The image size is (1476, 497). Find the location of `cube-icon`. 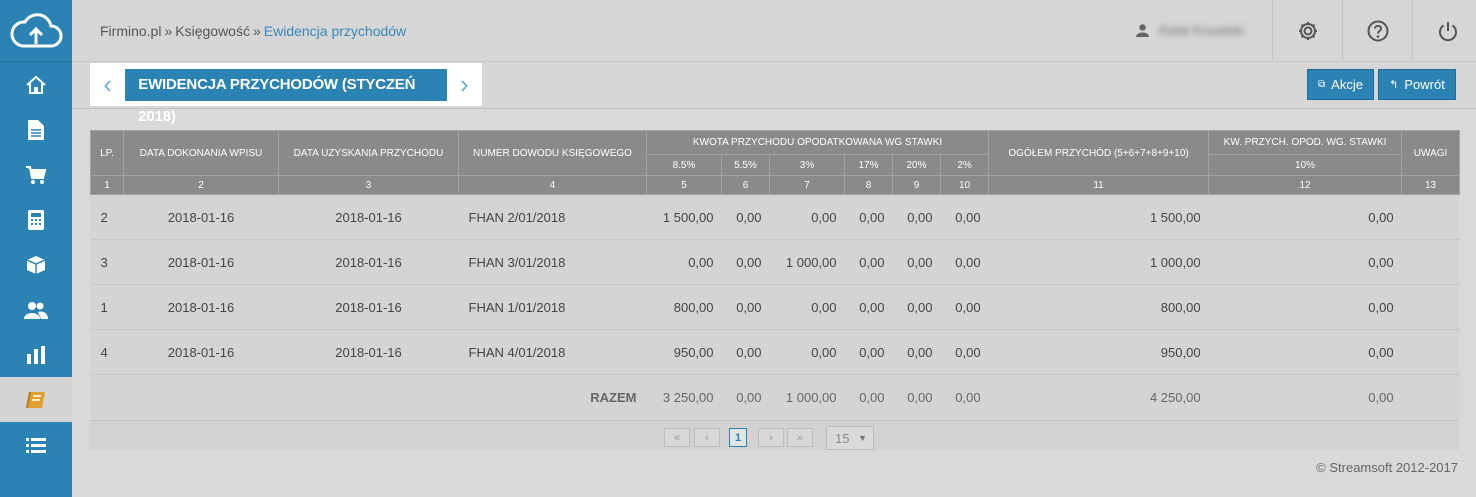

cube-icon is located at coordinates (36, 264).